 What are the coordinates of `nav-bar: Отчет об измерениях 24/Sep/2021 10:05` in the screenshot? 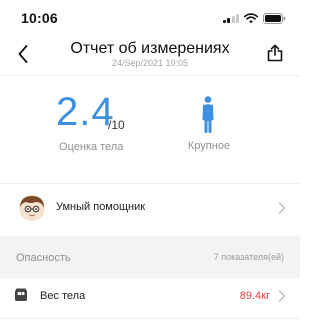 It's located at (150, 56).